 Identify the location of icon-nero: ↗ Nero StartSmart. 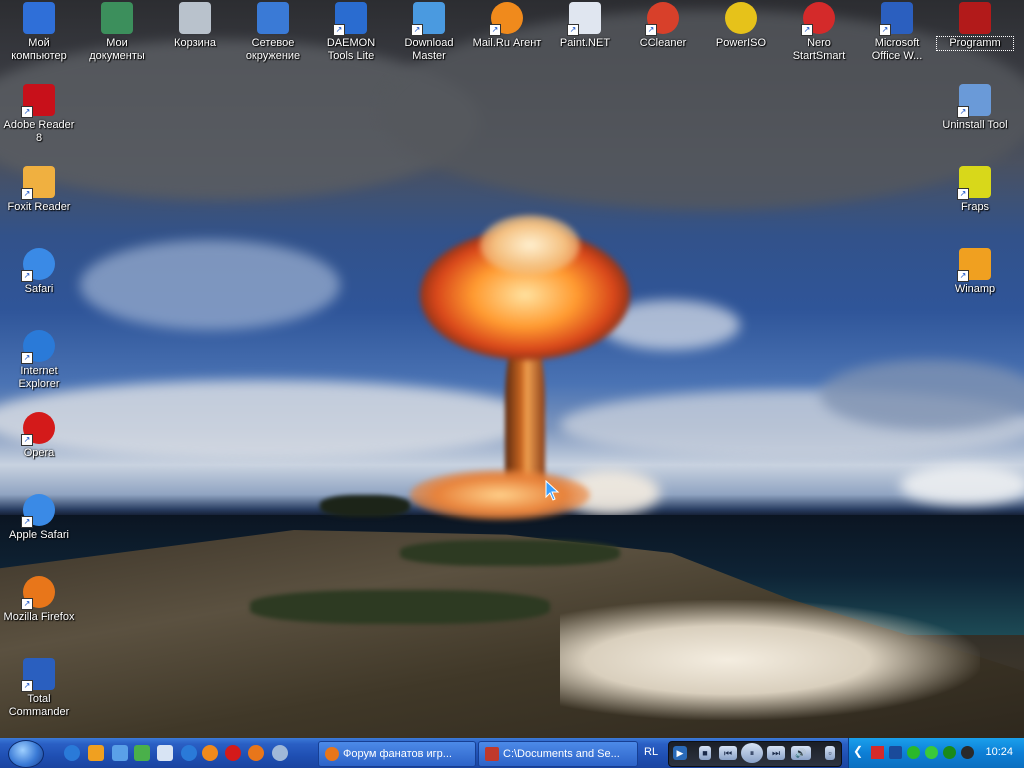
(819, 32).